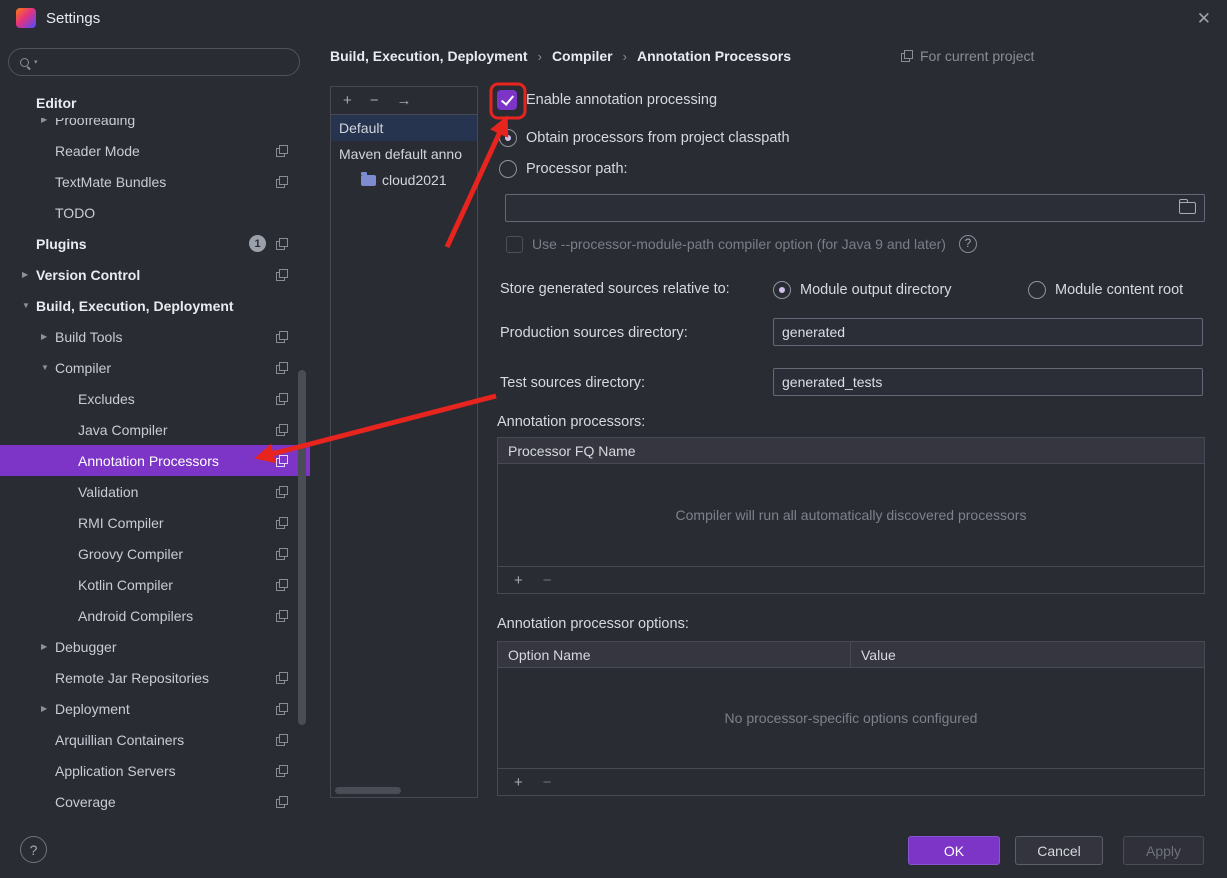 This screenshot has height=878, width=1227. Describe the element at coordinates (954, 850) in the screenshot. I see `ok-button: OK` at that location.